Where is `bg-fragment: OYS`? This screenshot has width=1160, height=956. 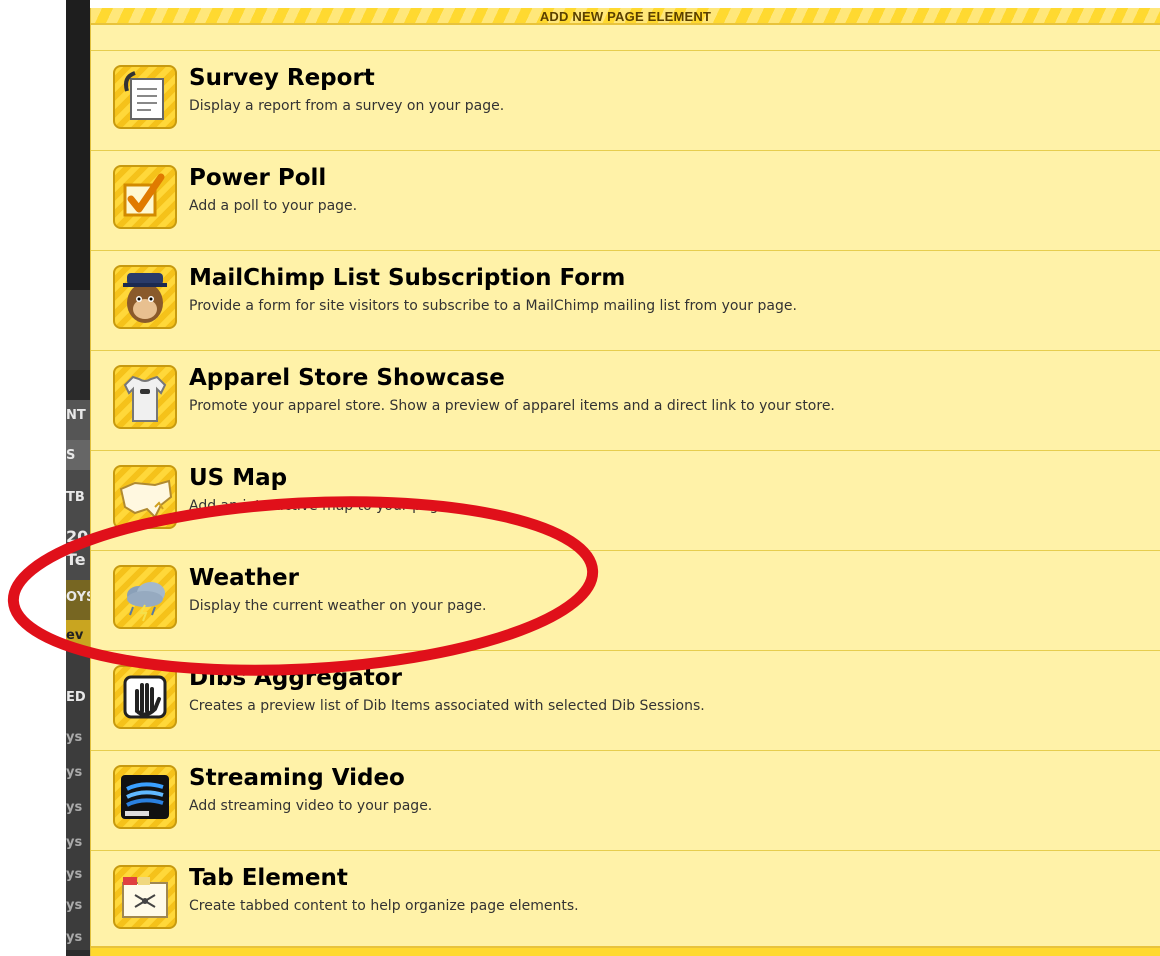 bg-fragment: OYS is located at coordinates (78, 597).